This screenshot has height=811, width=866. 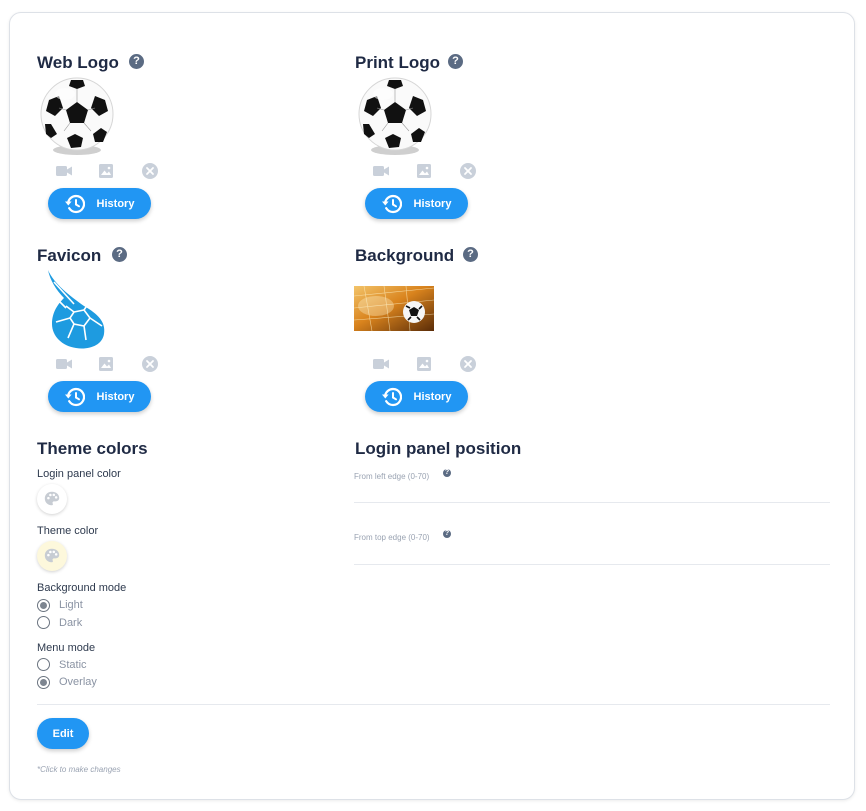 What do you see at coordinates (394, 308) in the screenshot?
I see `background-image` at bounding box center [394, 308].